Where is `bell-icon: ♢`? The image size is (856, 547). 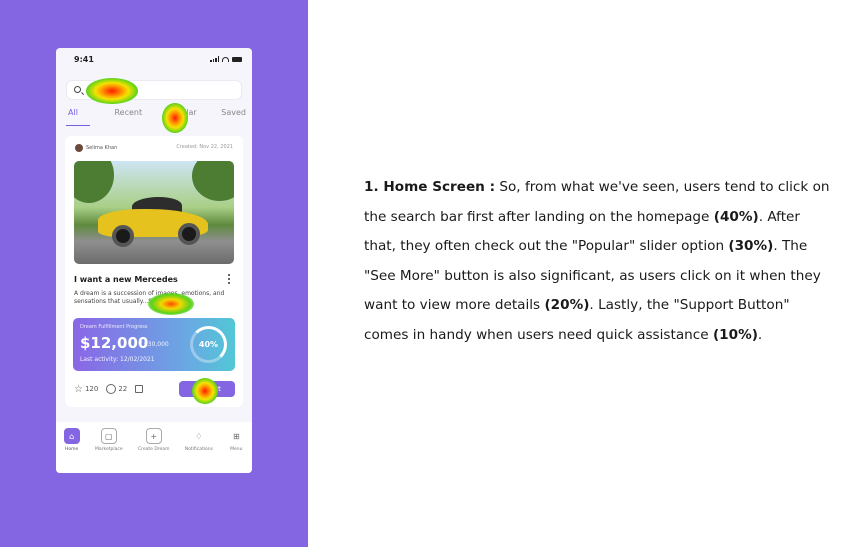 bell-icon: ♢ is located at coordinates (199, 436).